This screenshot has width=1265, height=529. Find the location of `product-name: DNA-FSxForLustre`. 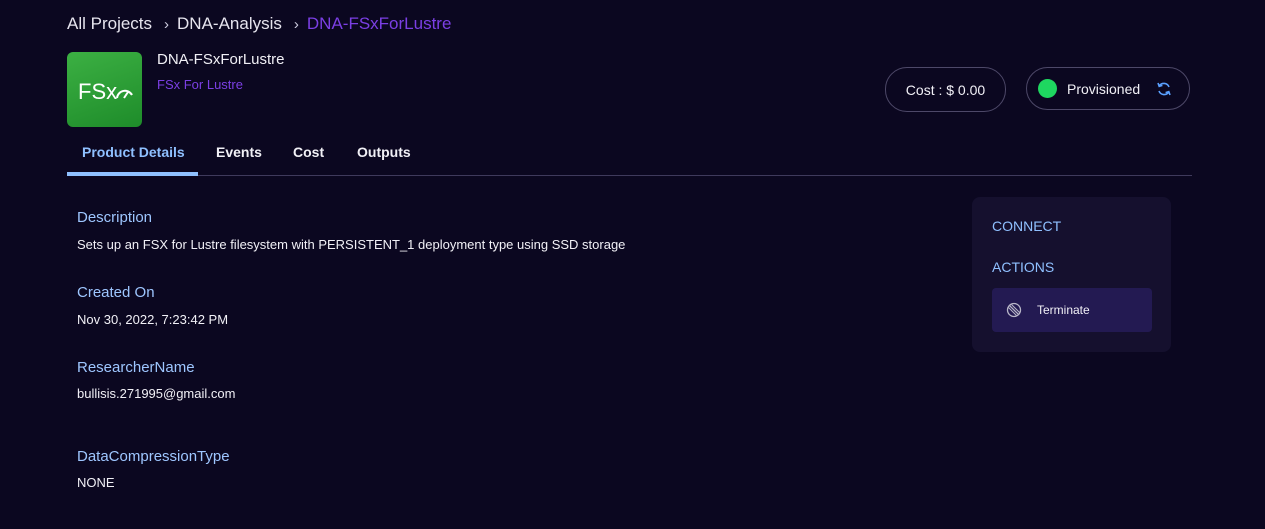

product-name: DNA-FSxForLustre is located at coordinates (221, 59).